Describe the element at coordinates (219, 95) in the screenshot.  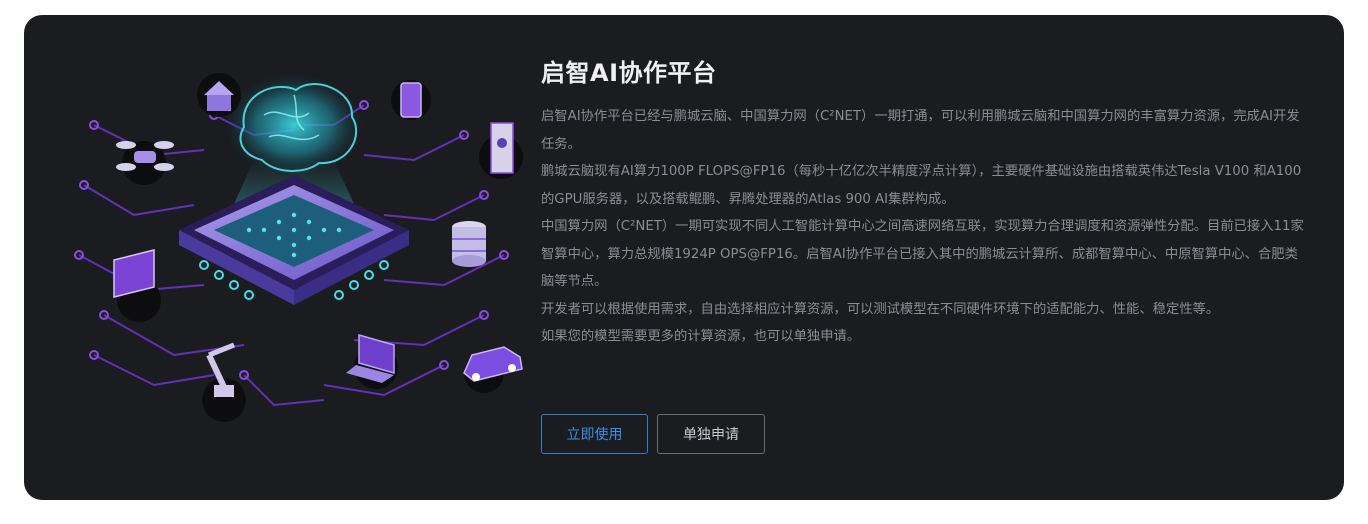
I see `house-icon` at that location.